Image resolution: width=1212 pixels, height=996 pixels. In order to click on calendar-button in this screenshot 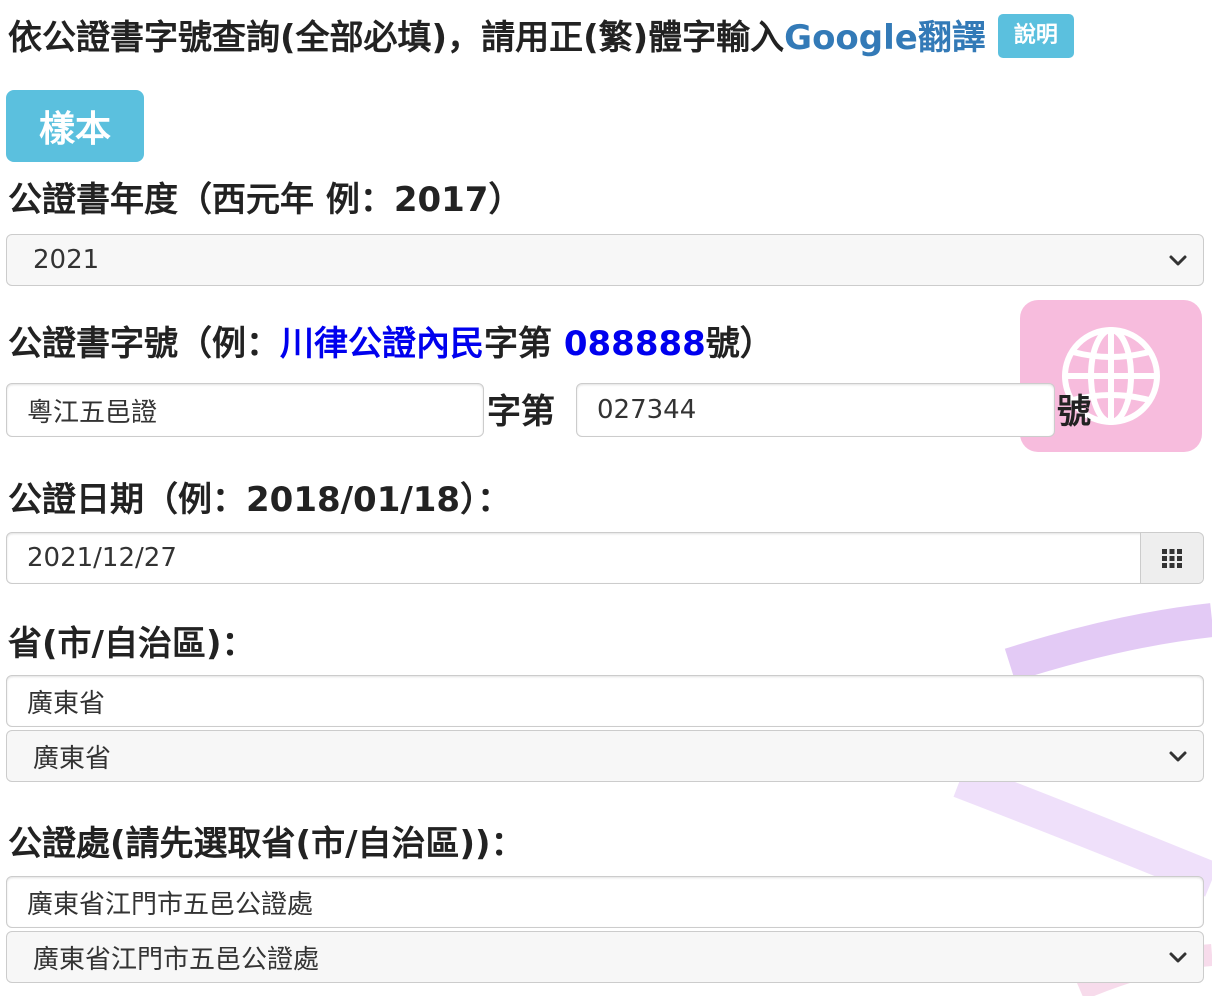, I will do `click(1171, 558)`.